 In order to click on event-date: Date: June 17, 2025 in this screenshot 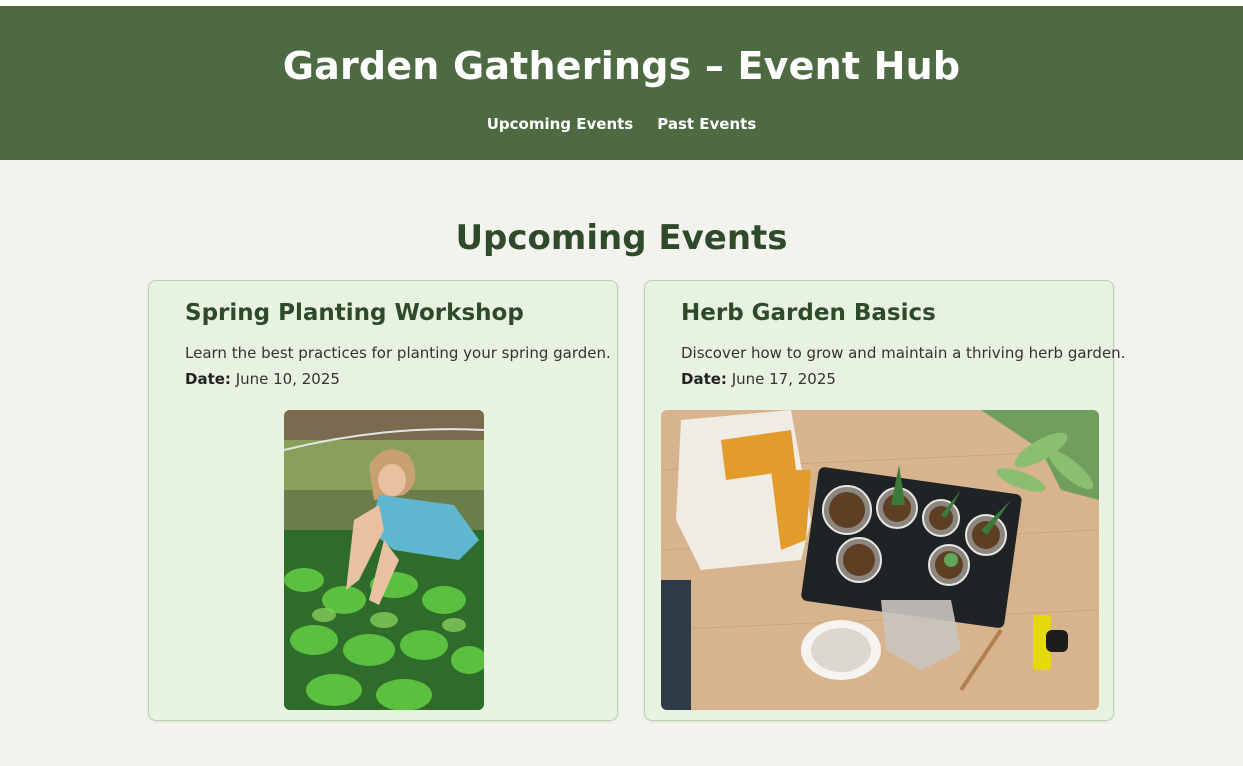, I will do `click(758, 379)`.